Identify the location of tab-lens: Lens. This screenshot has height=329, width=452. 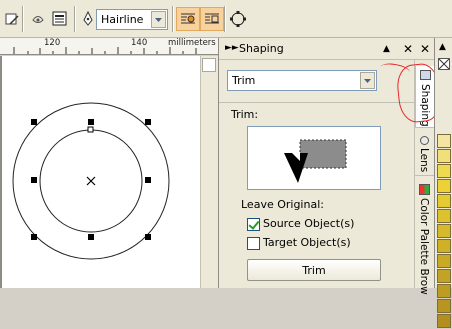
(425, 154).